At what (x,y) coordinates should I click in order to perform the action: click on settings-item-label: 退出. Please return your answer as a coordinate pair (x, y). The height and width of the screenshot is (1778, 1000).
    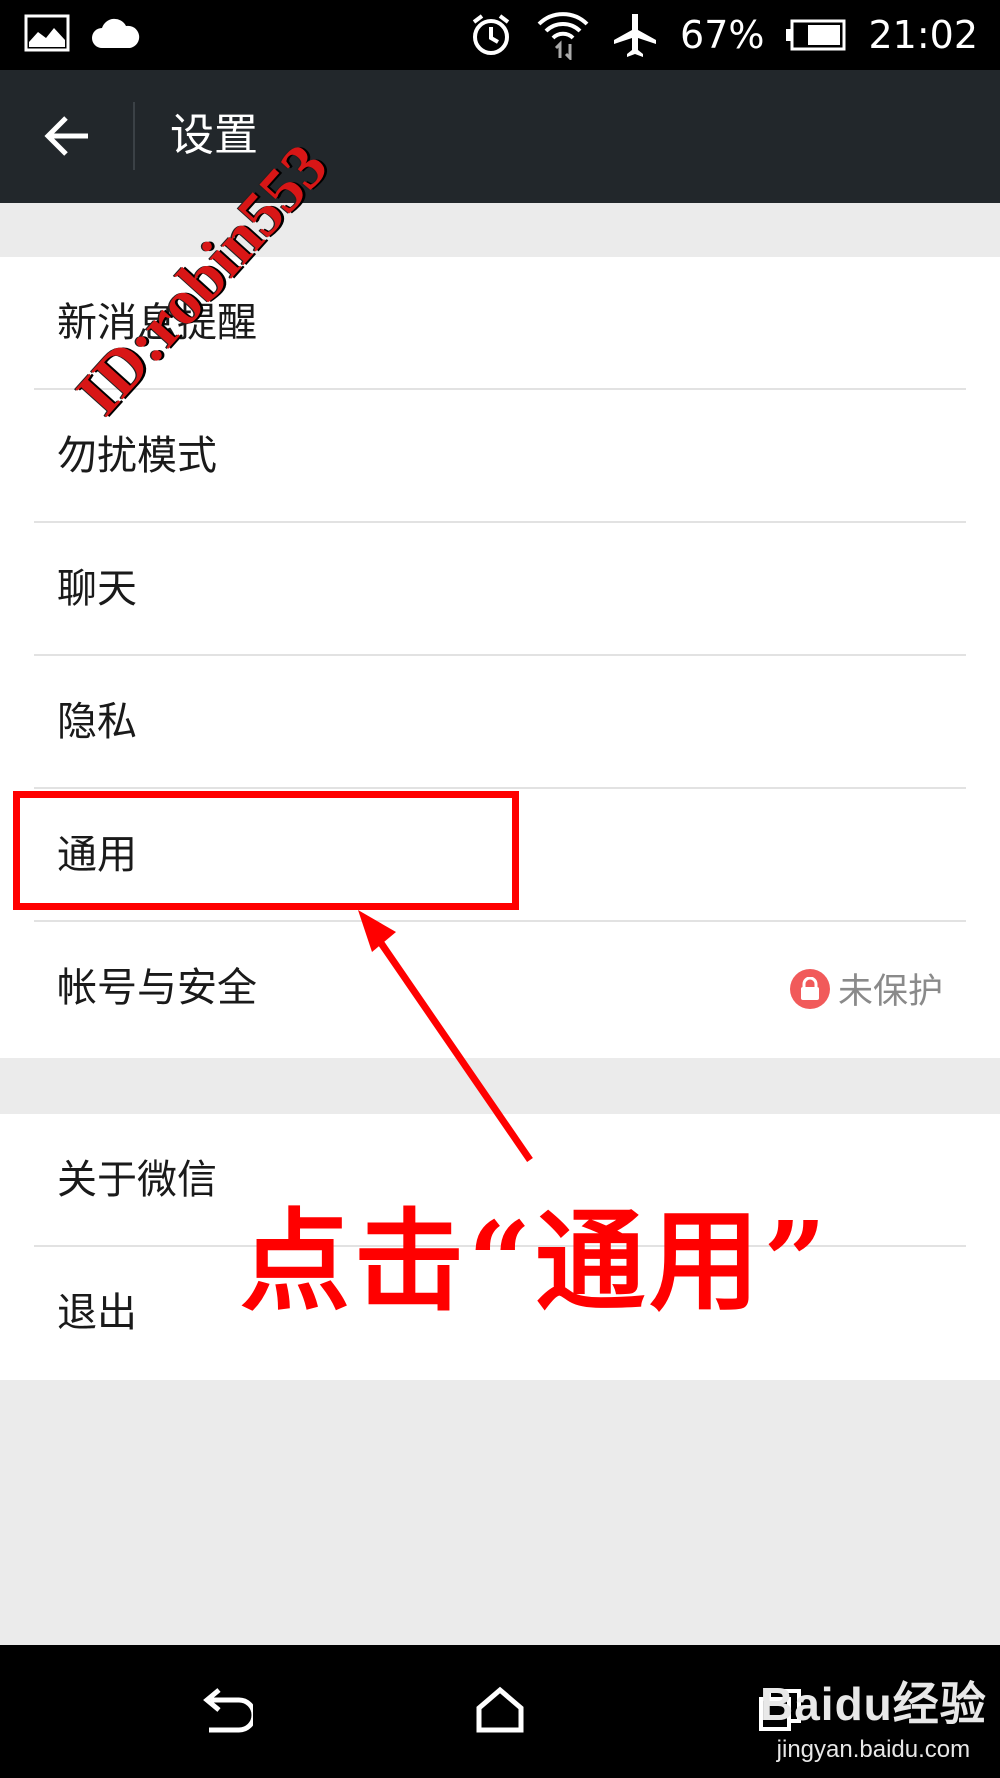
    Looking at the image, I should click on (97, 1313).